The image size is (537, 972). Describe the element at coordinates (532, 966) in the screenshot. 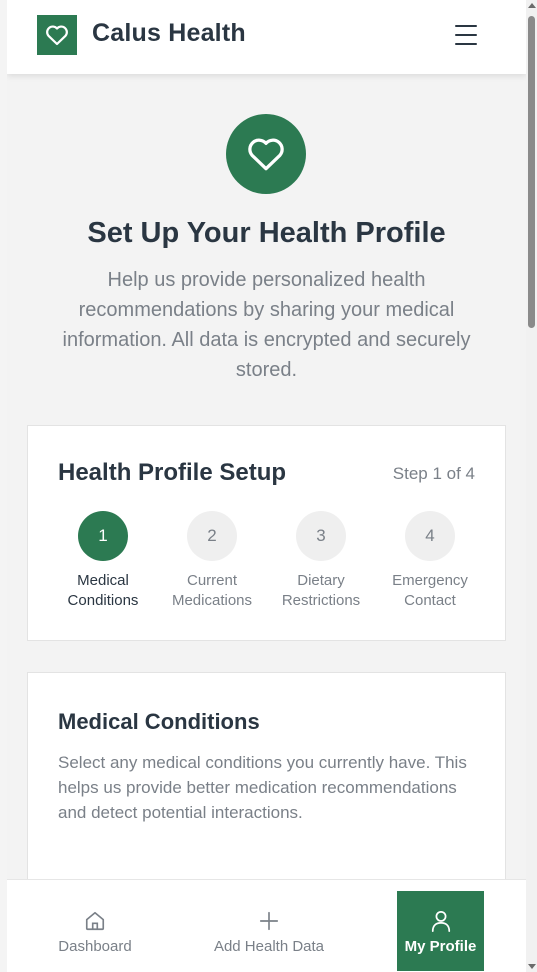

I see `scroll-down-arrow-icon` at that location.